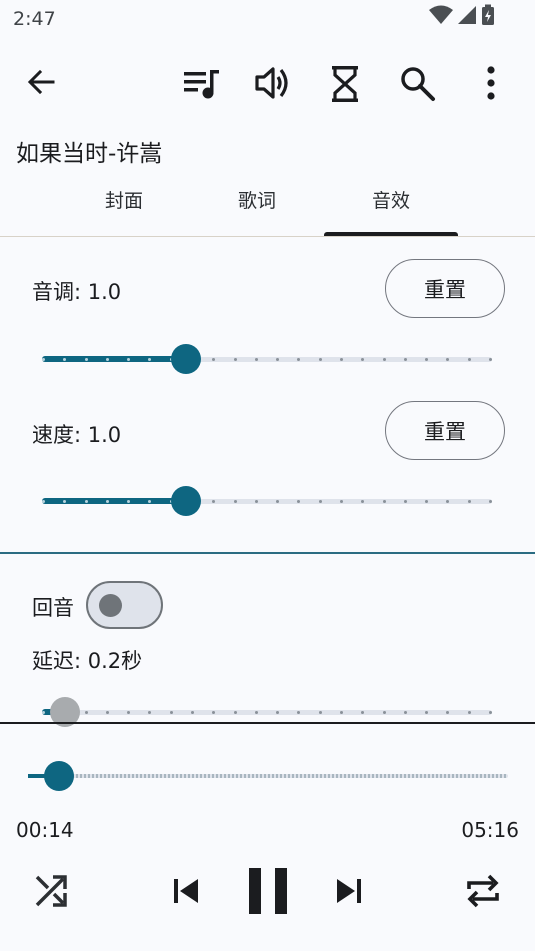 This screenshot has height=951, width=535. What do you see at coordinates (273, 83) in the screenshot?
I see `volume-icon` at bounding box center [273, 83].